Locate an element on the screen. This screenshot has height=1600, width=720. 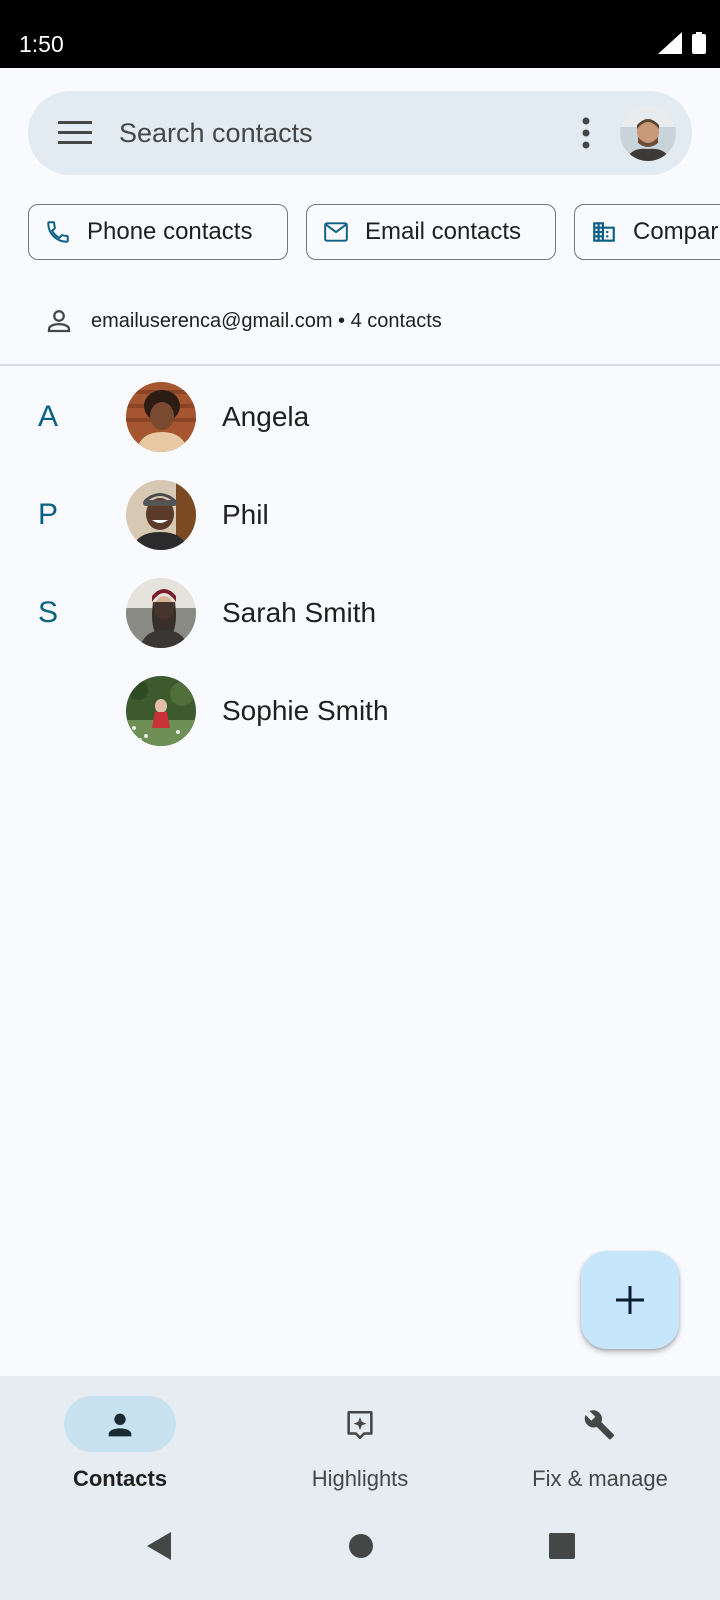
status-icons is located at coordinates (682, 43).